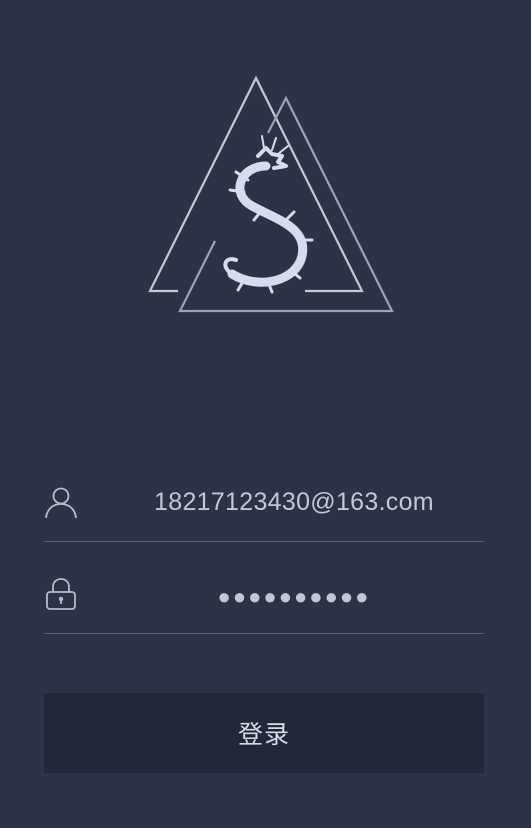  I want to click on app-logo, so click(270, 195).